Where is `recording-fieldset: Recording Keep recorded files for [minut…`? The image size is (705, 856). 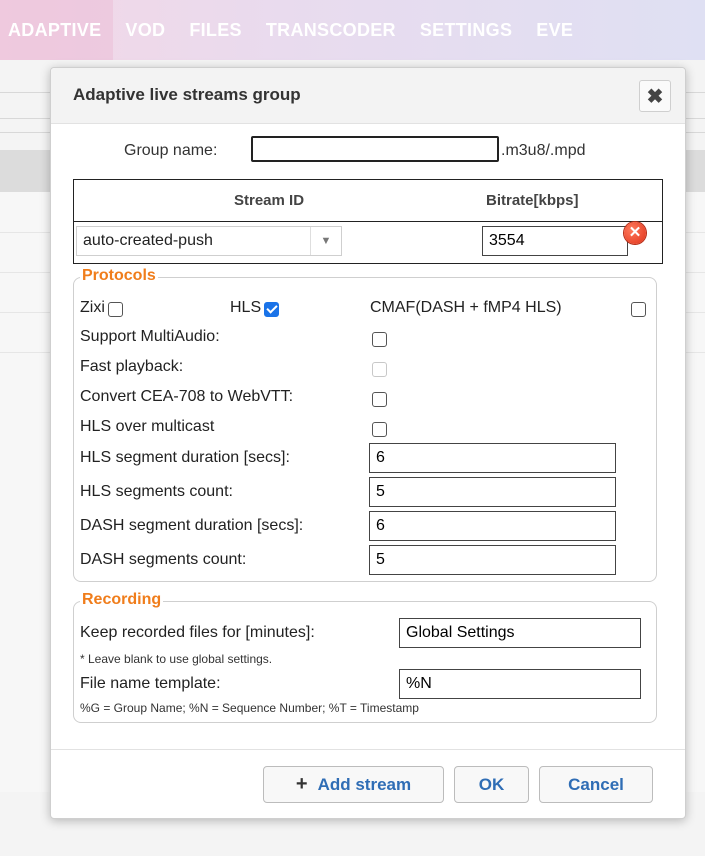
recording-fieldset: Recording Keep recorded files for [minut… is located at coordinates (365, 657).